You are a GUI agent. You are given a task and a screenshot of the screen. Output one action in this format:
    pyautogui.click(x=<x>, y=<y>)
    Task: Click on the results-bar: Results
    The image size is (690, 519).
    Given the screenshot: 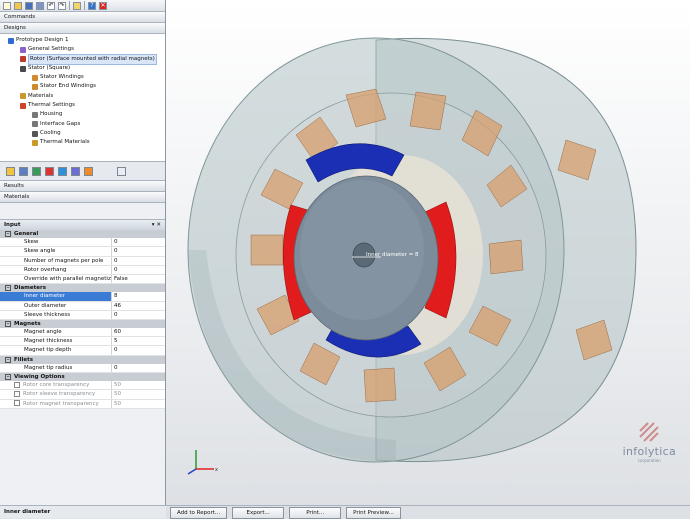 What is the action you would take?
    pyautogui.click(x=82, y=186)
    